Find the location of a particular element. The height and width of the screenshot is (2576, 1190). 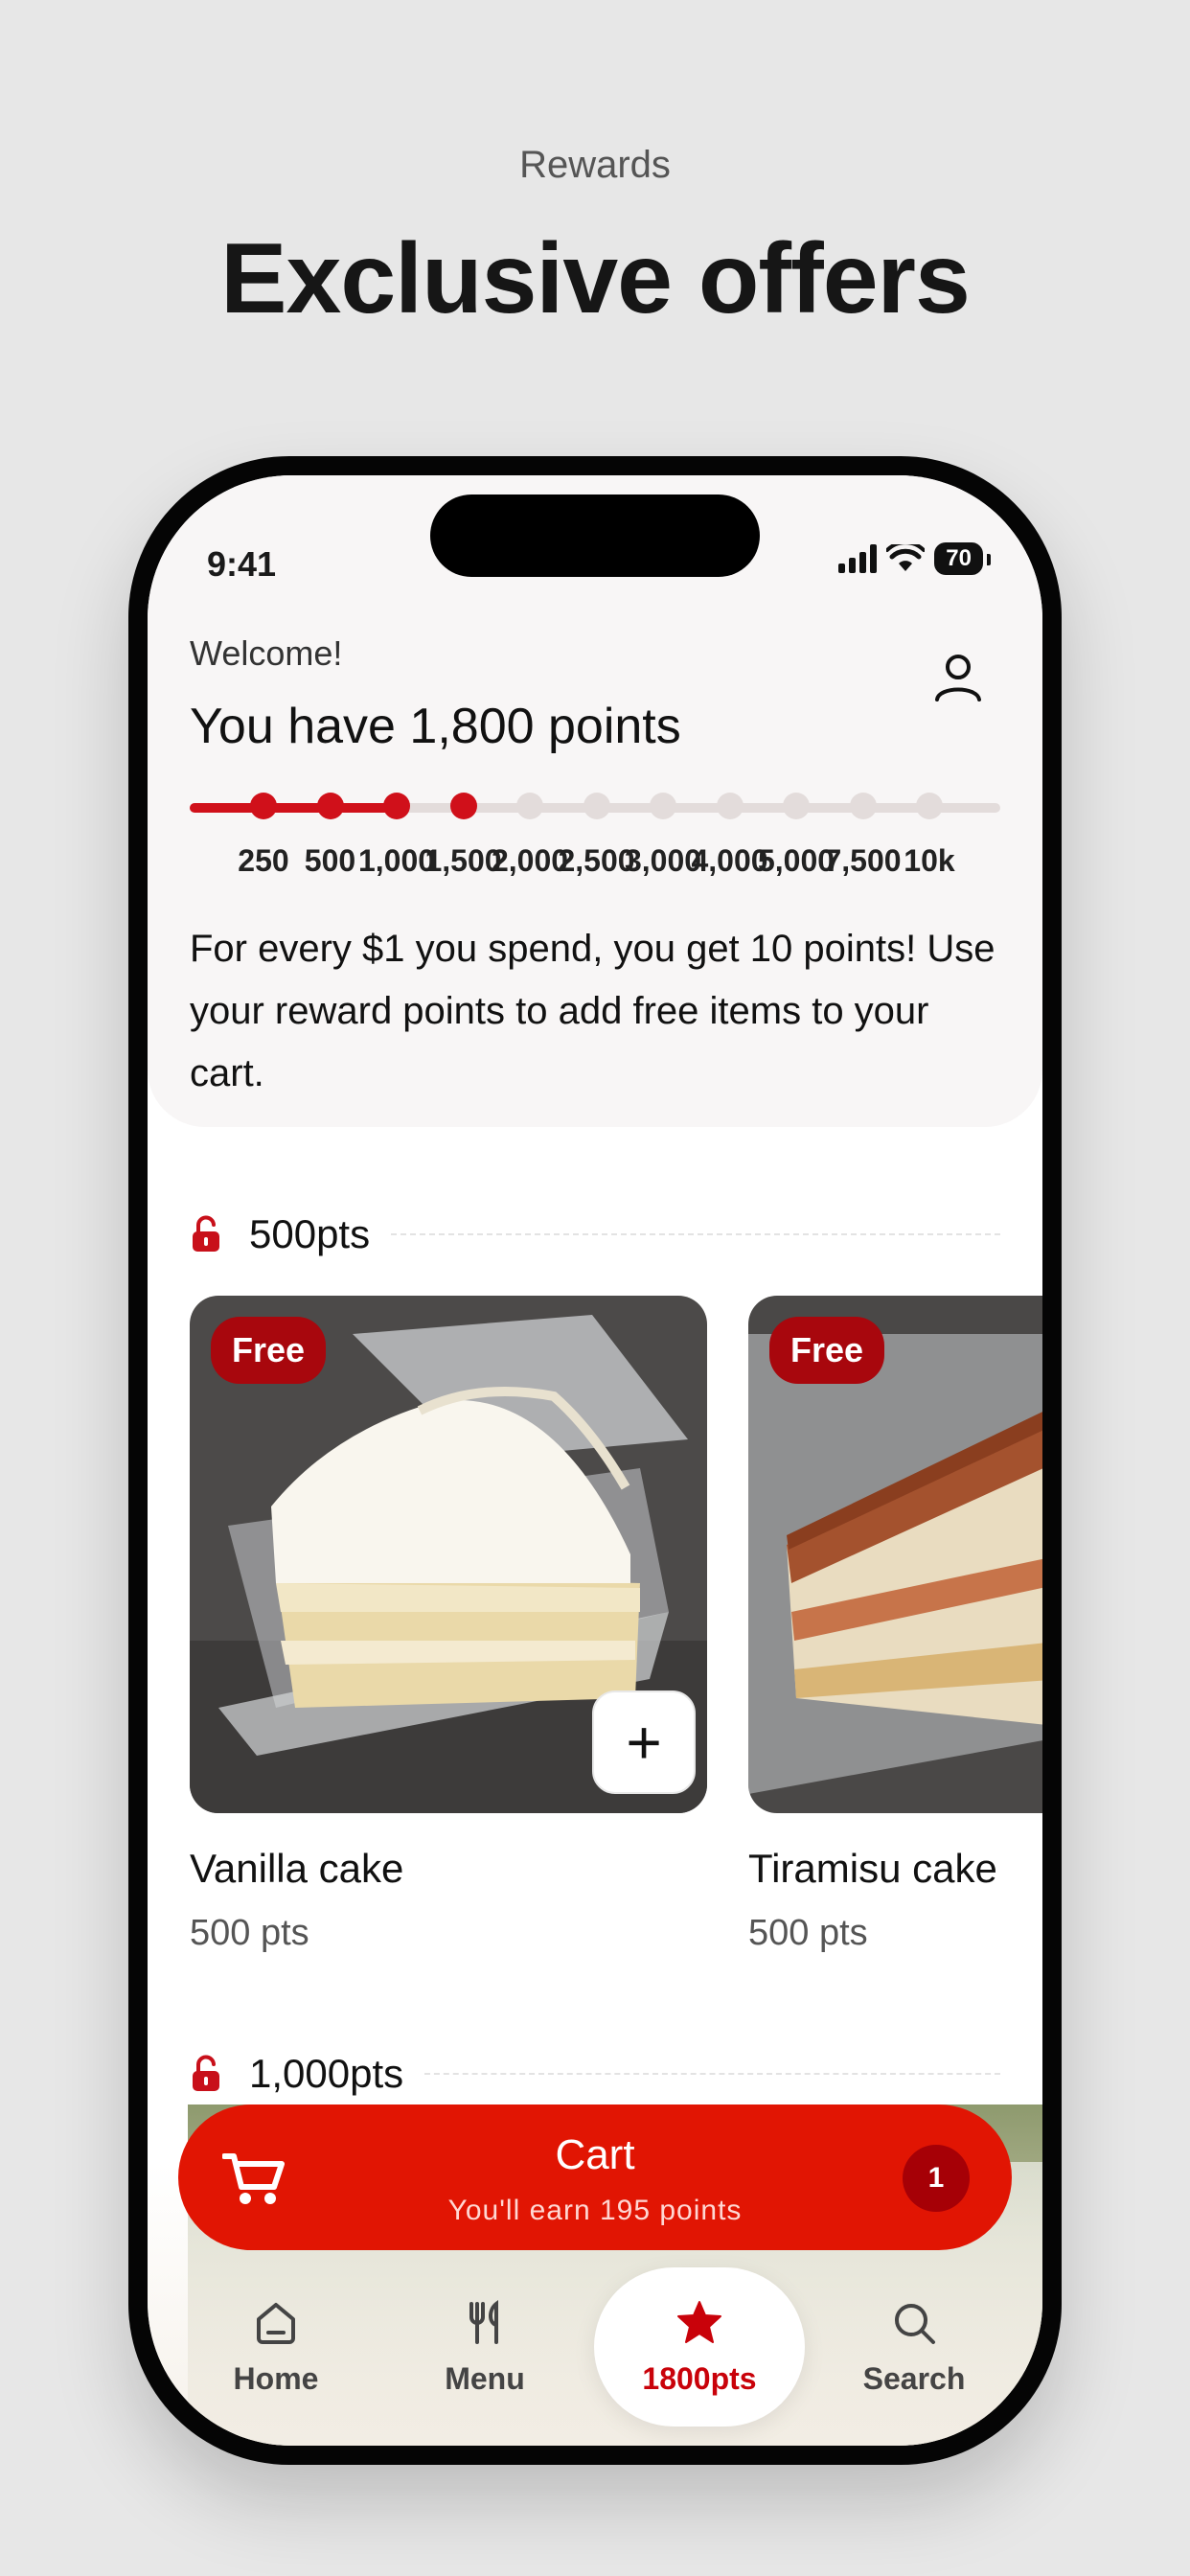

section-label: 500pts is located at coordinates (310, 1233).